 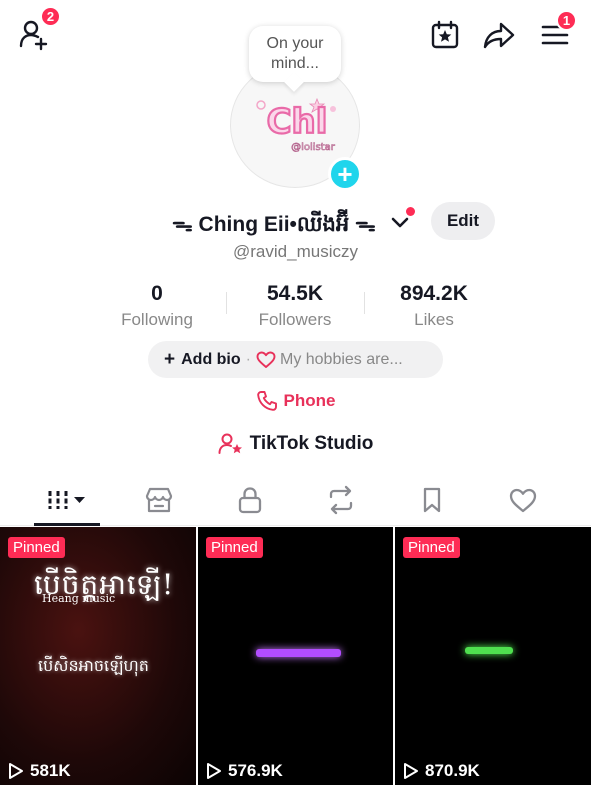 I want to click on follow-badge: 2, so click(x=50, y=16).